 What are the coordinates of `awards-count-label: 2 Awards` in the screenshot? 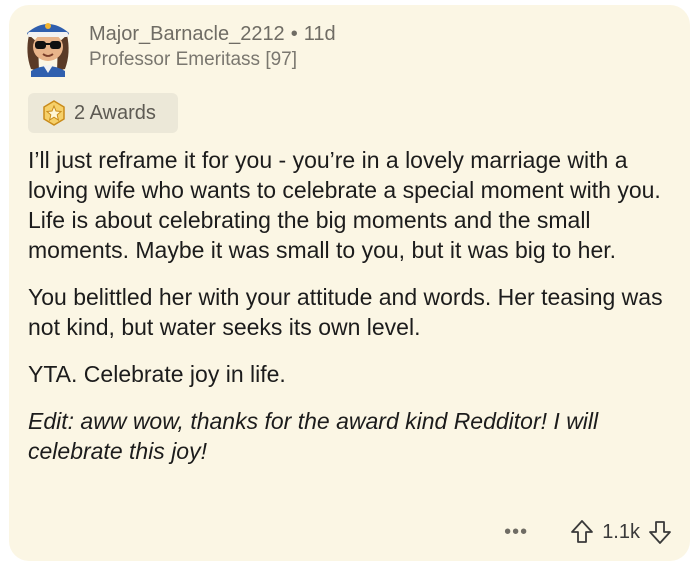 It's located at (115, 112).